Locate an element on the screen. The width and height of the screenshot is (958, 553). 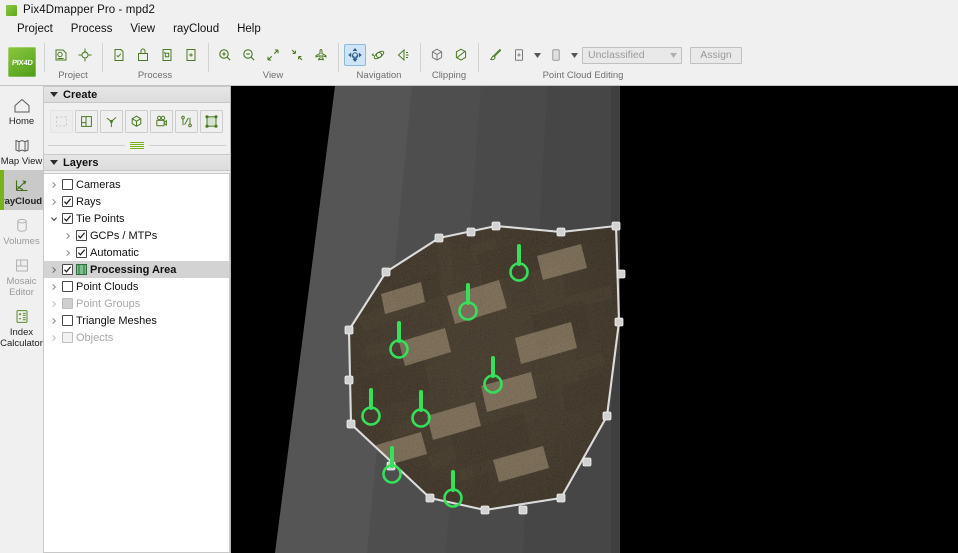
sidebar-item-home: Home is located at coordinates (21, 110).